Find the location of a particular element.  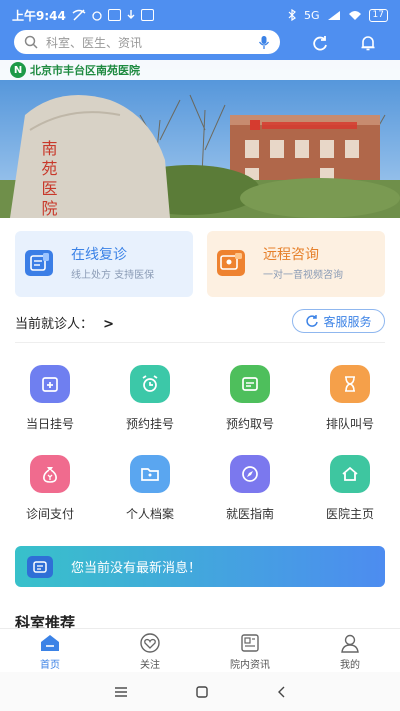

grid-item-same-day-registration: 当日挂号 is located at coordinates (50, 400).